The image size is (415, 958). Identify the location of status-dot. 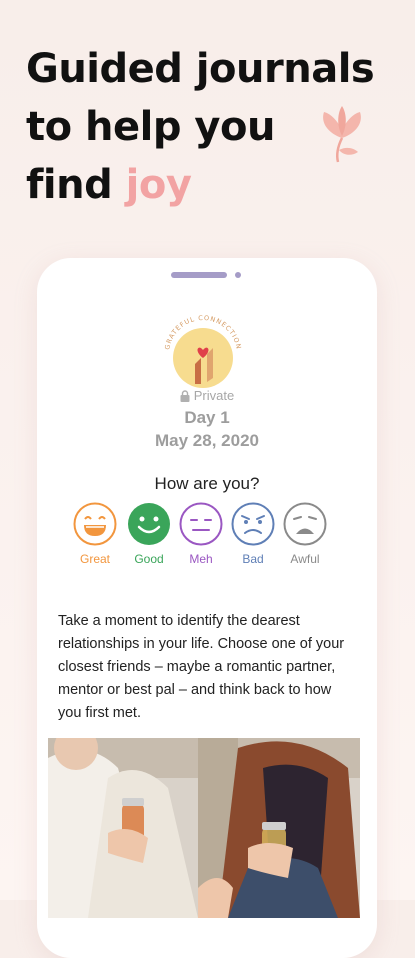
(238, 275).